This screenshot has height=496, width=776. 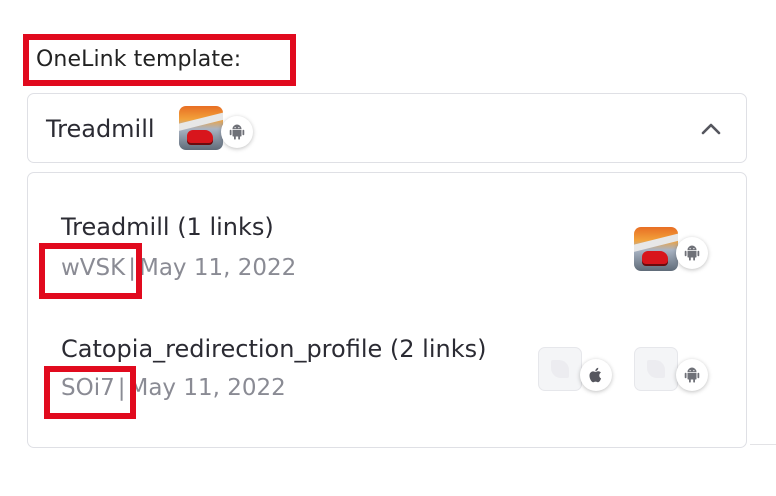 What do you see at coordinates (159, 60) in the screenshot?
I see `label-highlight-box` at bounding box center [159, 60].